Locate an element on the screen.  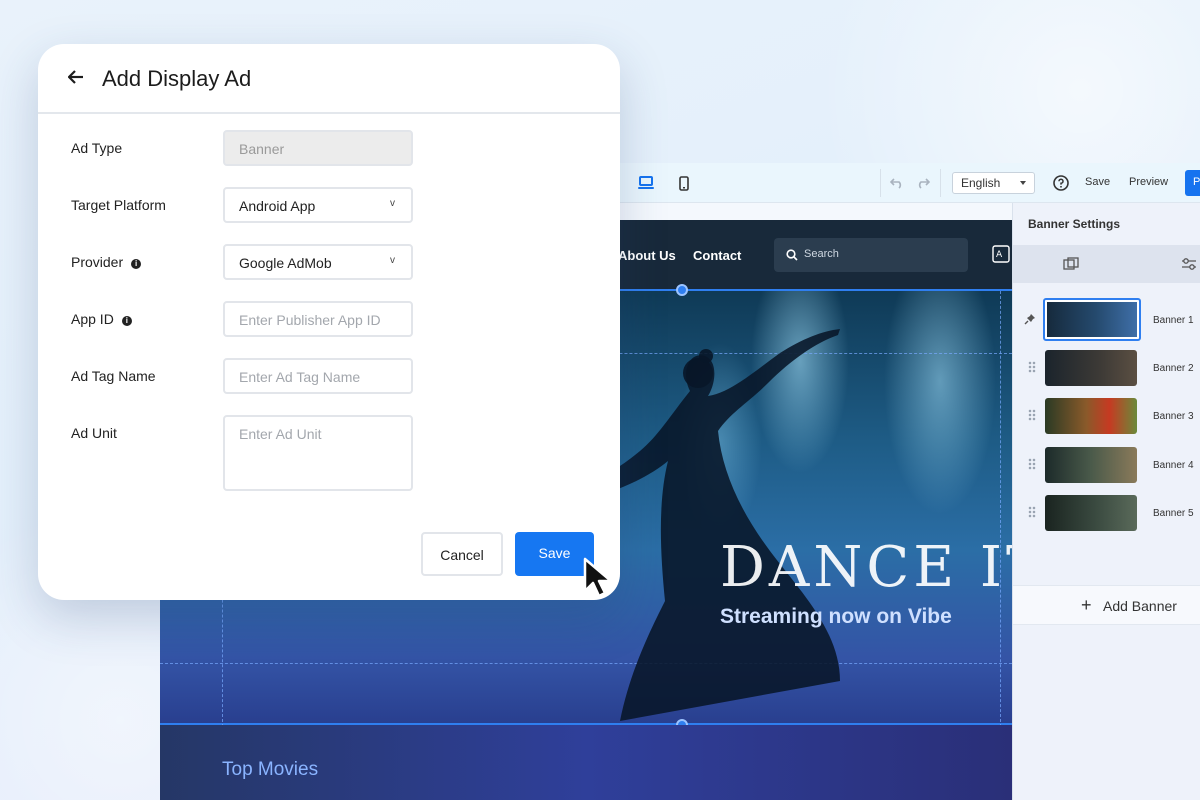
ad-unit-placeholder: Enter Ad Unit is located at coordinates (280, 434).